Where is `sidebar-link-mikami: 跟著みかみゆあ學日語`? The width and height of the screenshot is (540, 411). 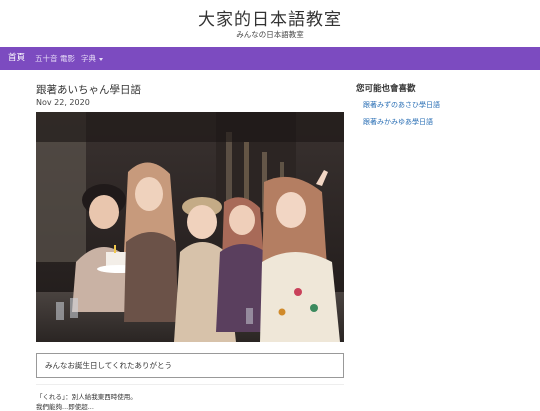
sidebar-link-mikami: 跟著みかみゆあ學日語 is located at coordinates (398, 122).